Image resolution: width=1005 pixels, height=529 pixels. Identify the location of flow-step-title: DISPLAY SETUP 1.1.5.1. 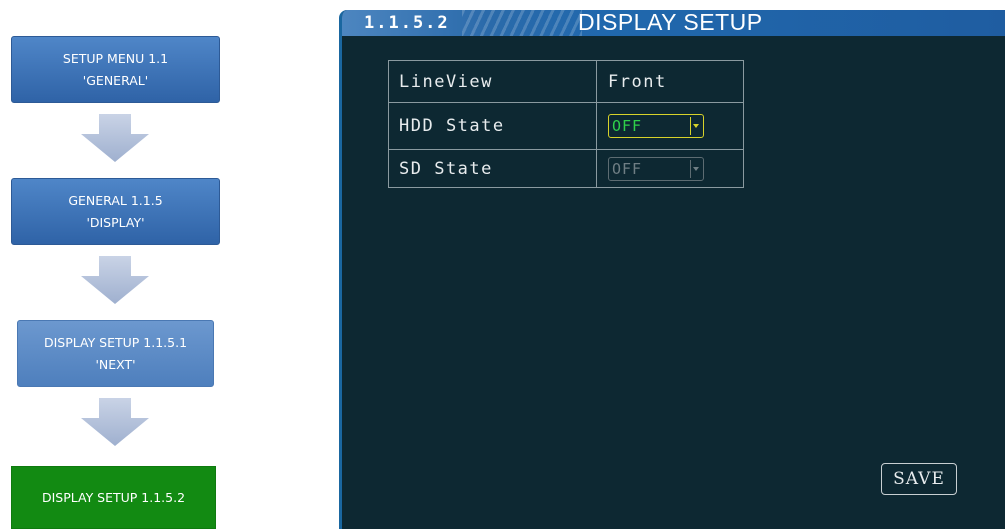
(115, 342).